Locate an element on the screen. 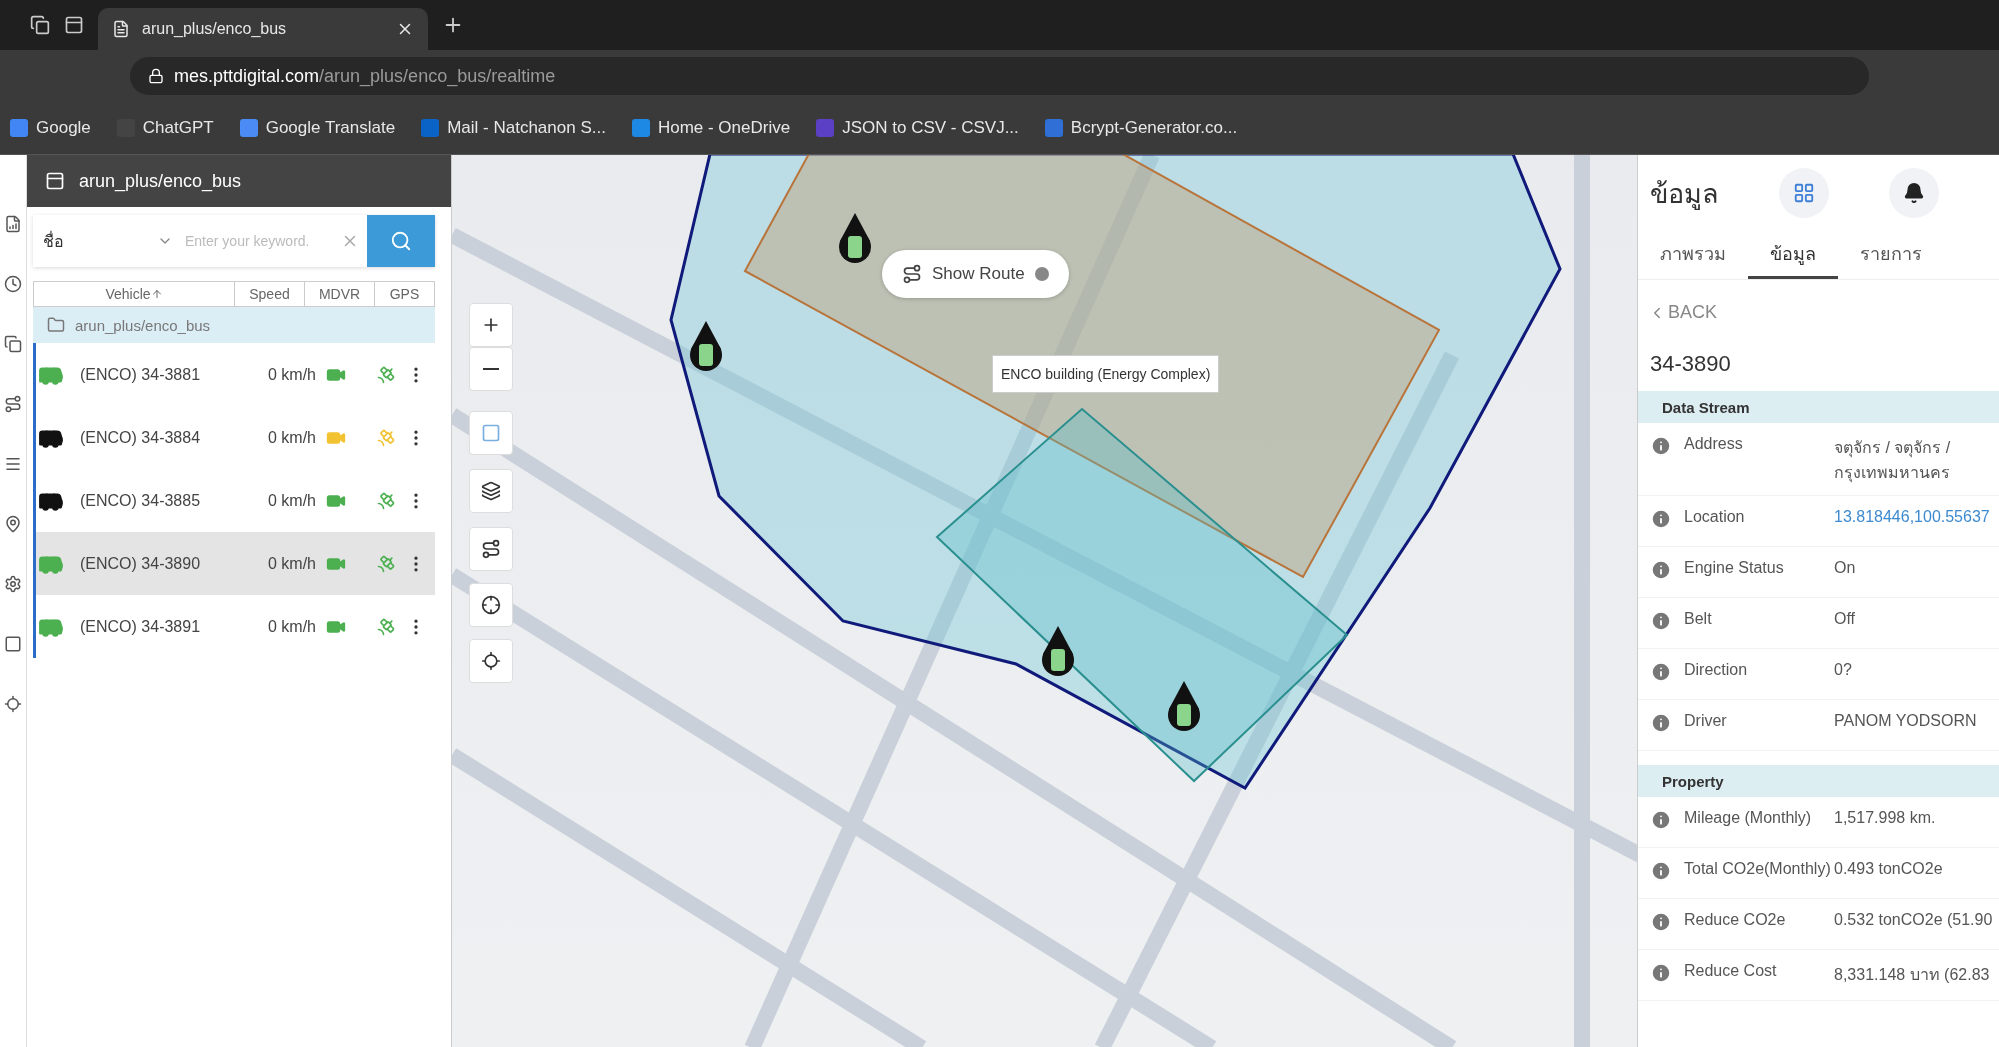 The height and width of the screenshot is (1047, 1999). field-value: 0.532 tonCO2e (51.90 is located at coordinates (1914, 920).